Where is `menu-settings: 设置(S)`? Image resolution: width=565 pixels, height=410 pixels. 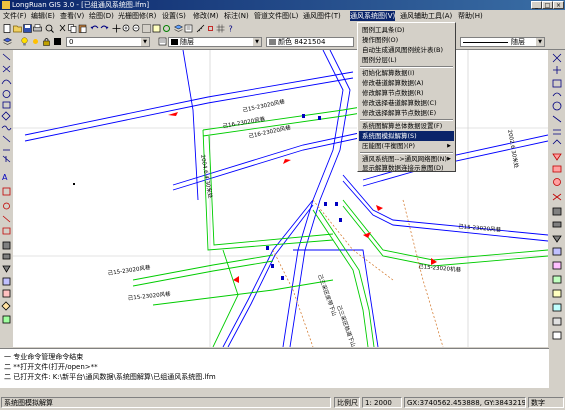
menu-settings: 设置(S) is located at coordinates (174, 16).